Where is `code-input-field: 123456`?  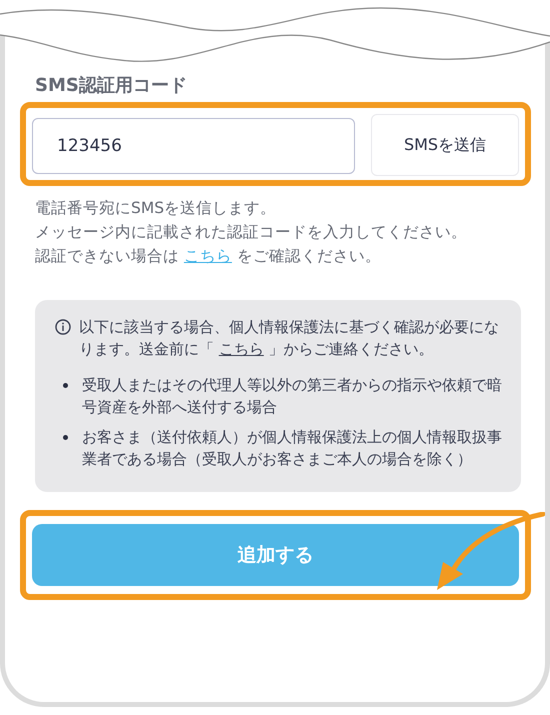
code-input-field: 123456 is located at coordinates (193, 146).